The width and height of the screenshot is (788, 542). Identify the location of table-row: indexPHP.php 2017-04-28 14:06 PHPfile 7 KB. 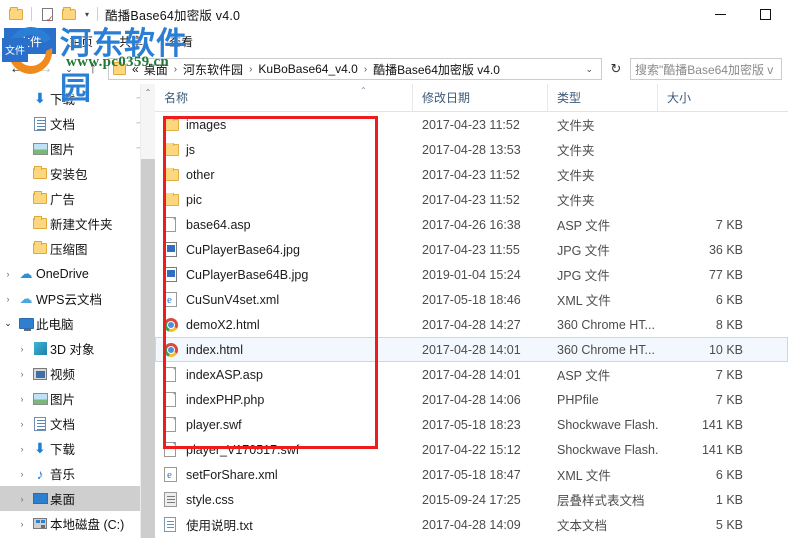
(471, 399).